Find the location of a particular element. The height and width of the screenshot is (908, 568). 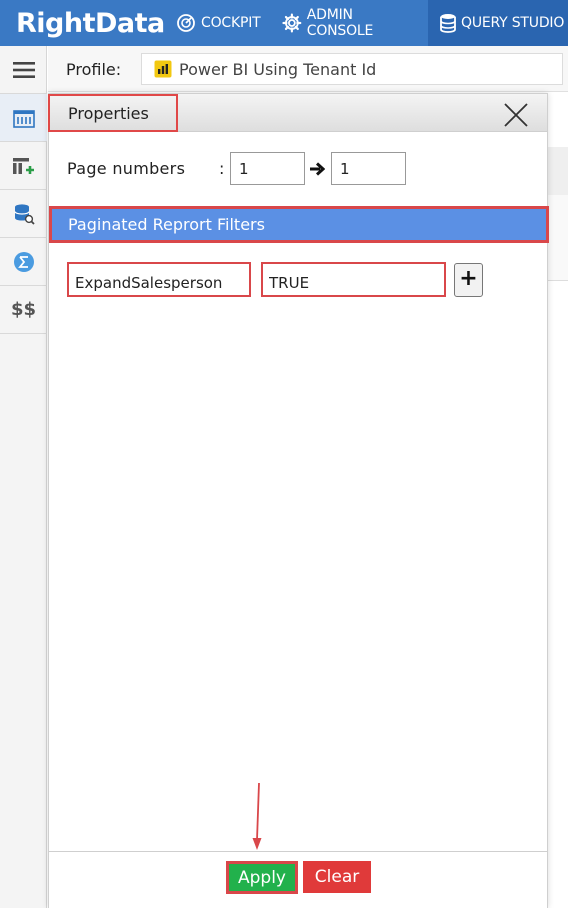

page-from-input is located at coordinates (267, 168).